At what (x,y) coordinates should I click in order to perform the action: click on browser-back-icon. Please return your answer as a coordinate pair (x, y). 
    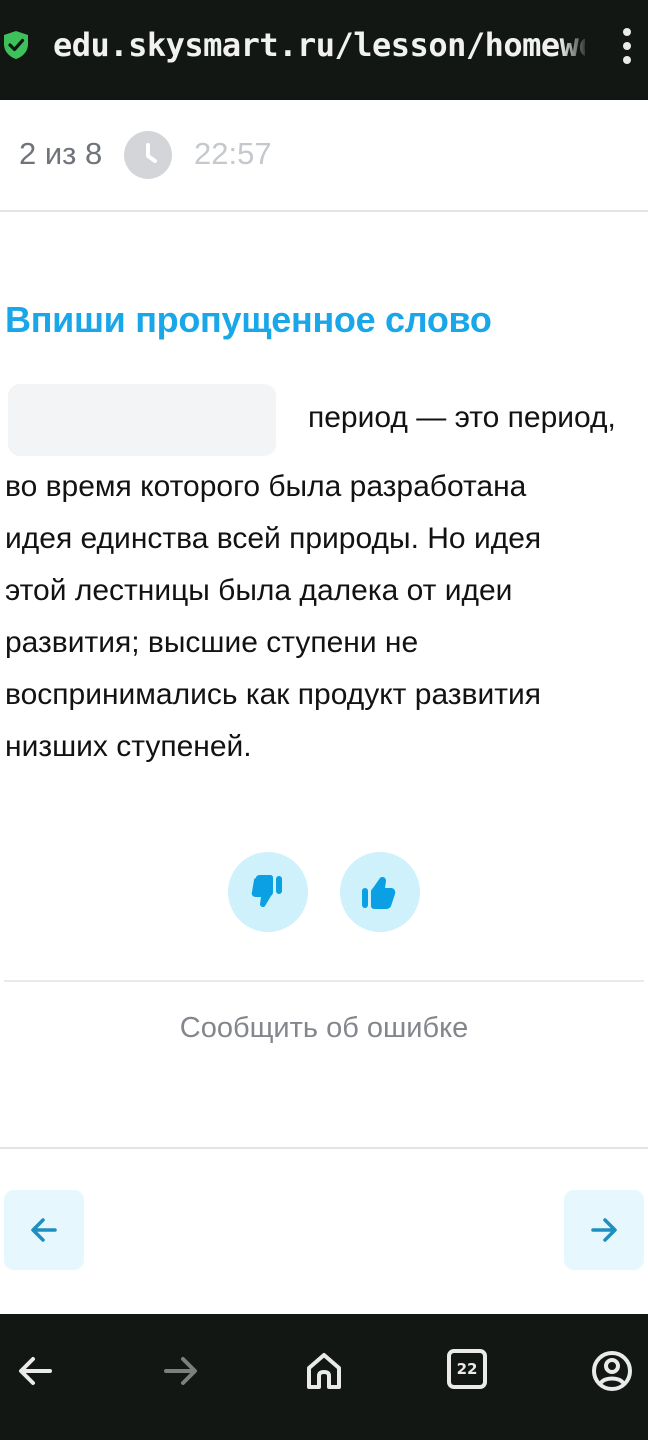
    Looking at the image, I should click on (36, 1371).